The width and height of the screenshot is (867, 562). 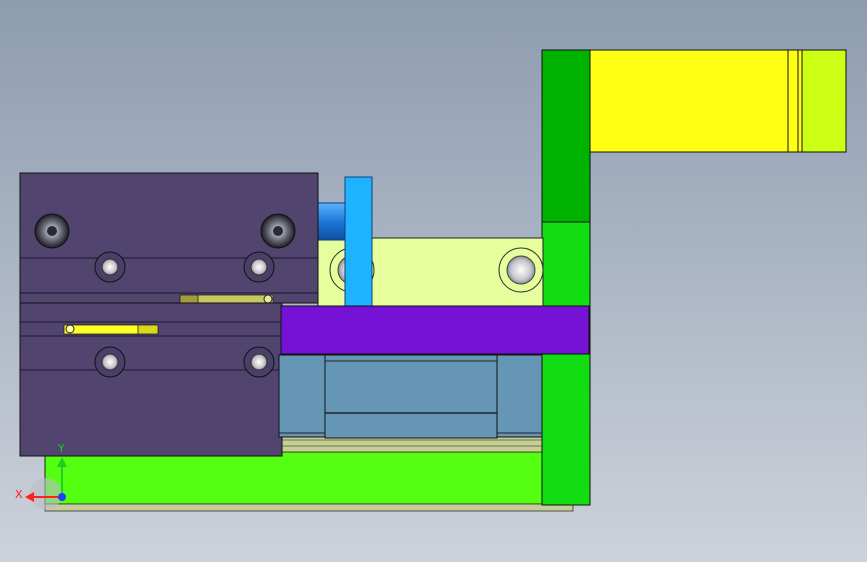 I want to click on x-axis-arrowhead, so click(x=29, y=497).